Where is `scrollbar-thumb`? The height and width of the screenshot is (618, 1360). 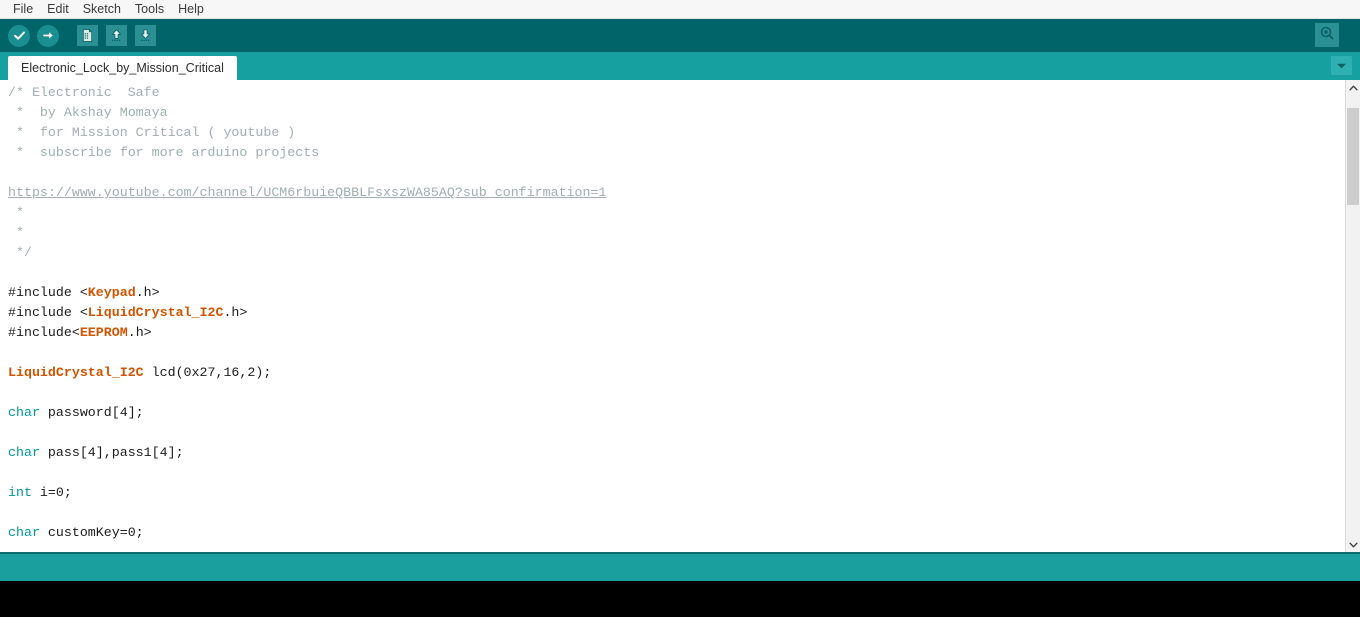
scrollbar-thumb is located at coordinates (1353, 156).